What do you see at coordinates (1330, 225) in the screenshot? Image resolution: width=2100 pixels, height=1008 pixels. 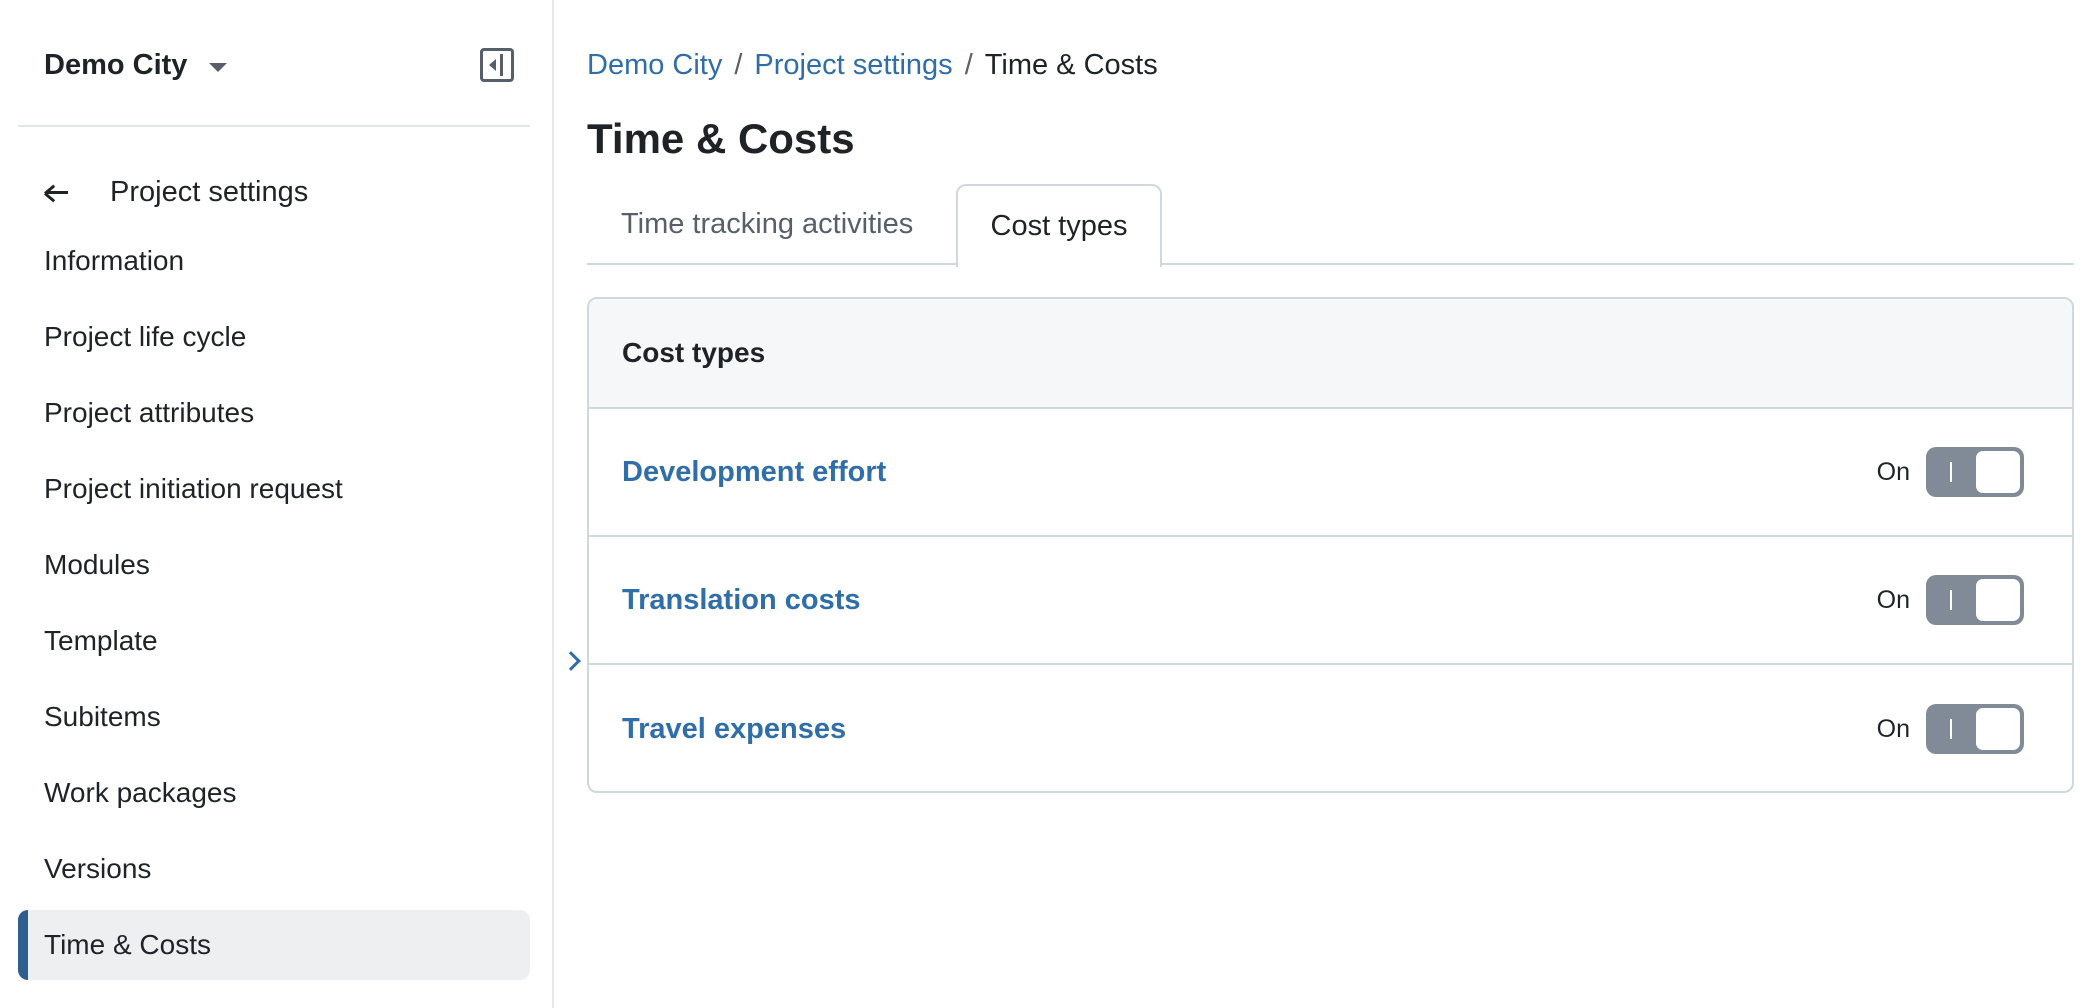 I see `tab-bar: Time tracking activities Cost types` at bounding box center [1330, 225].